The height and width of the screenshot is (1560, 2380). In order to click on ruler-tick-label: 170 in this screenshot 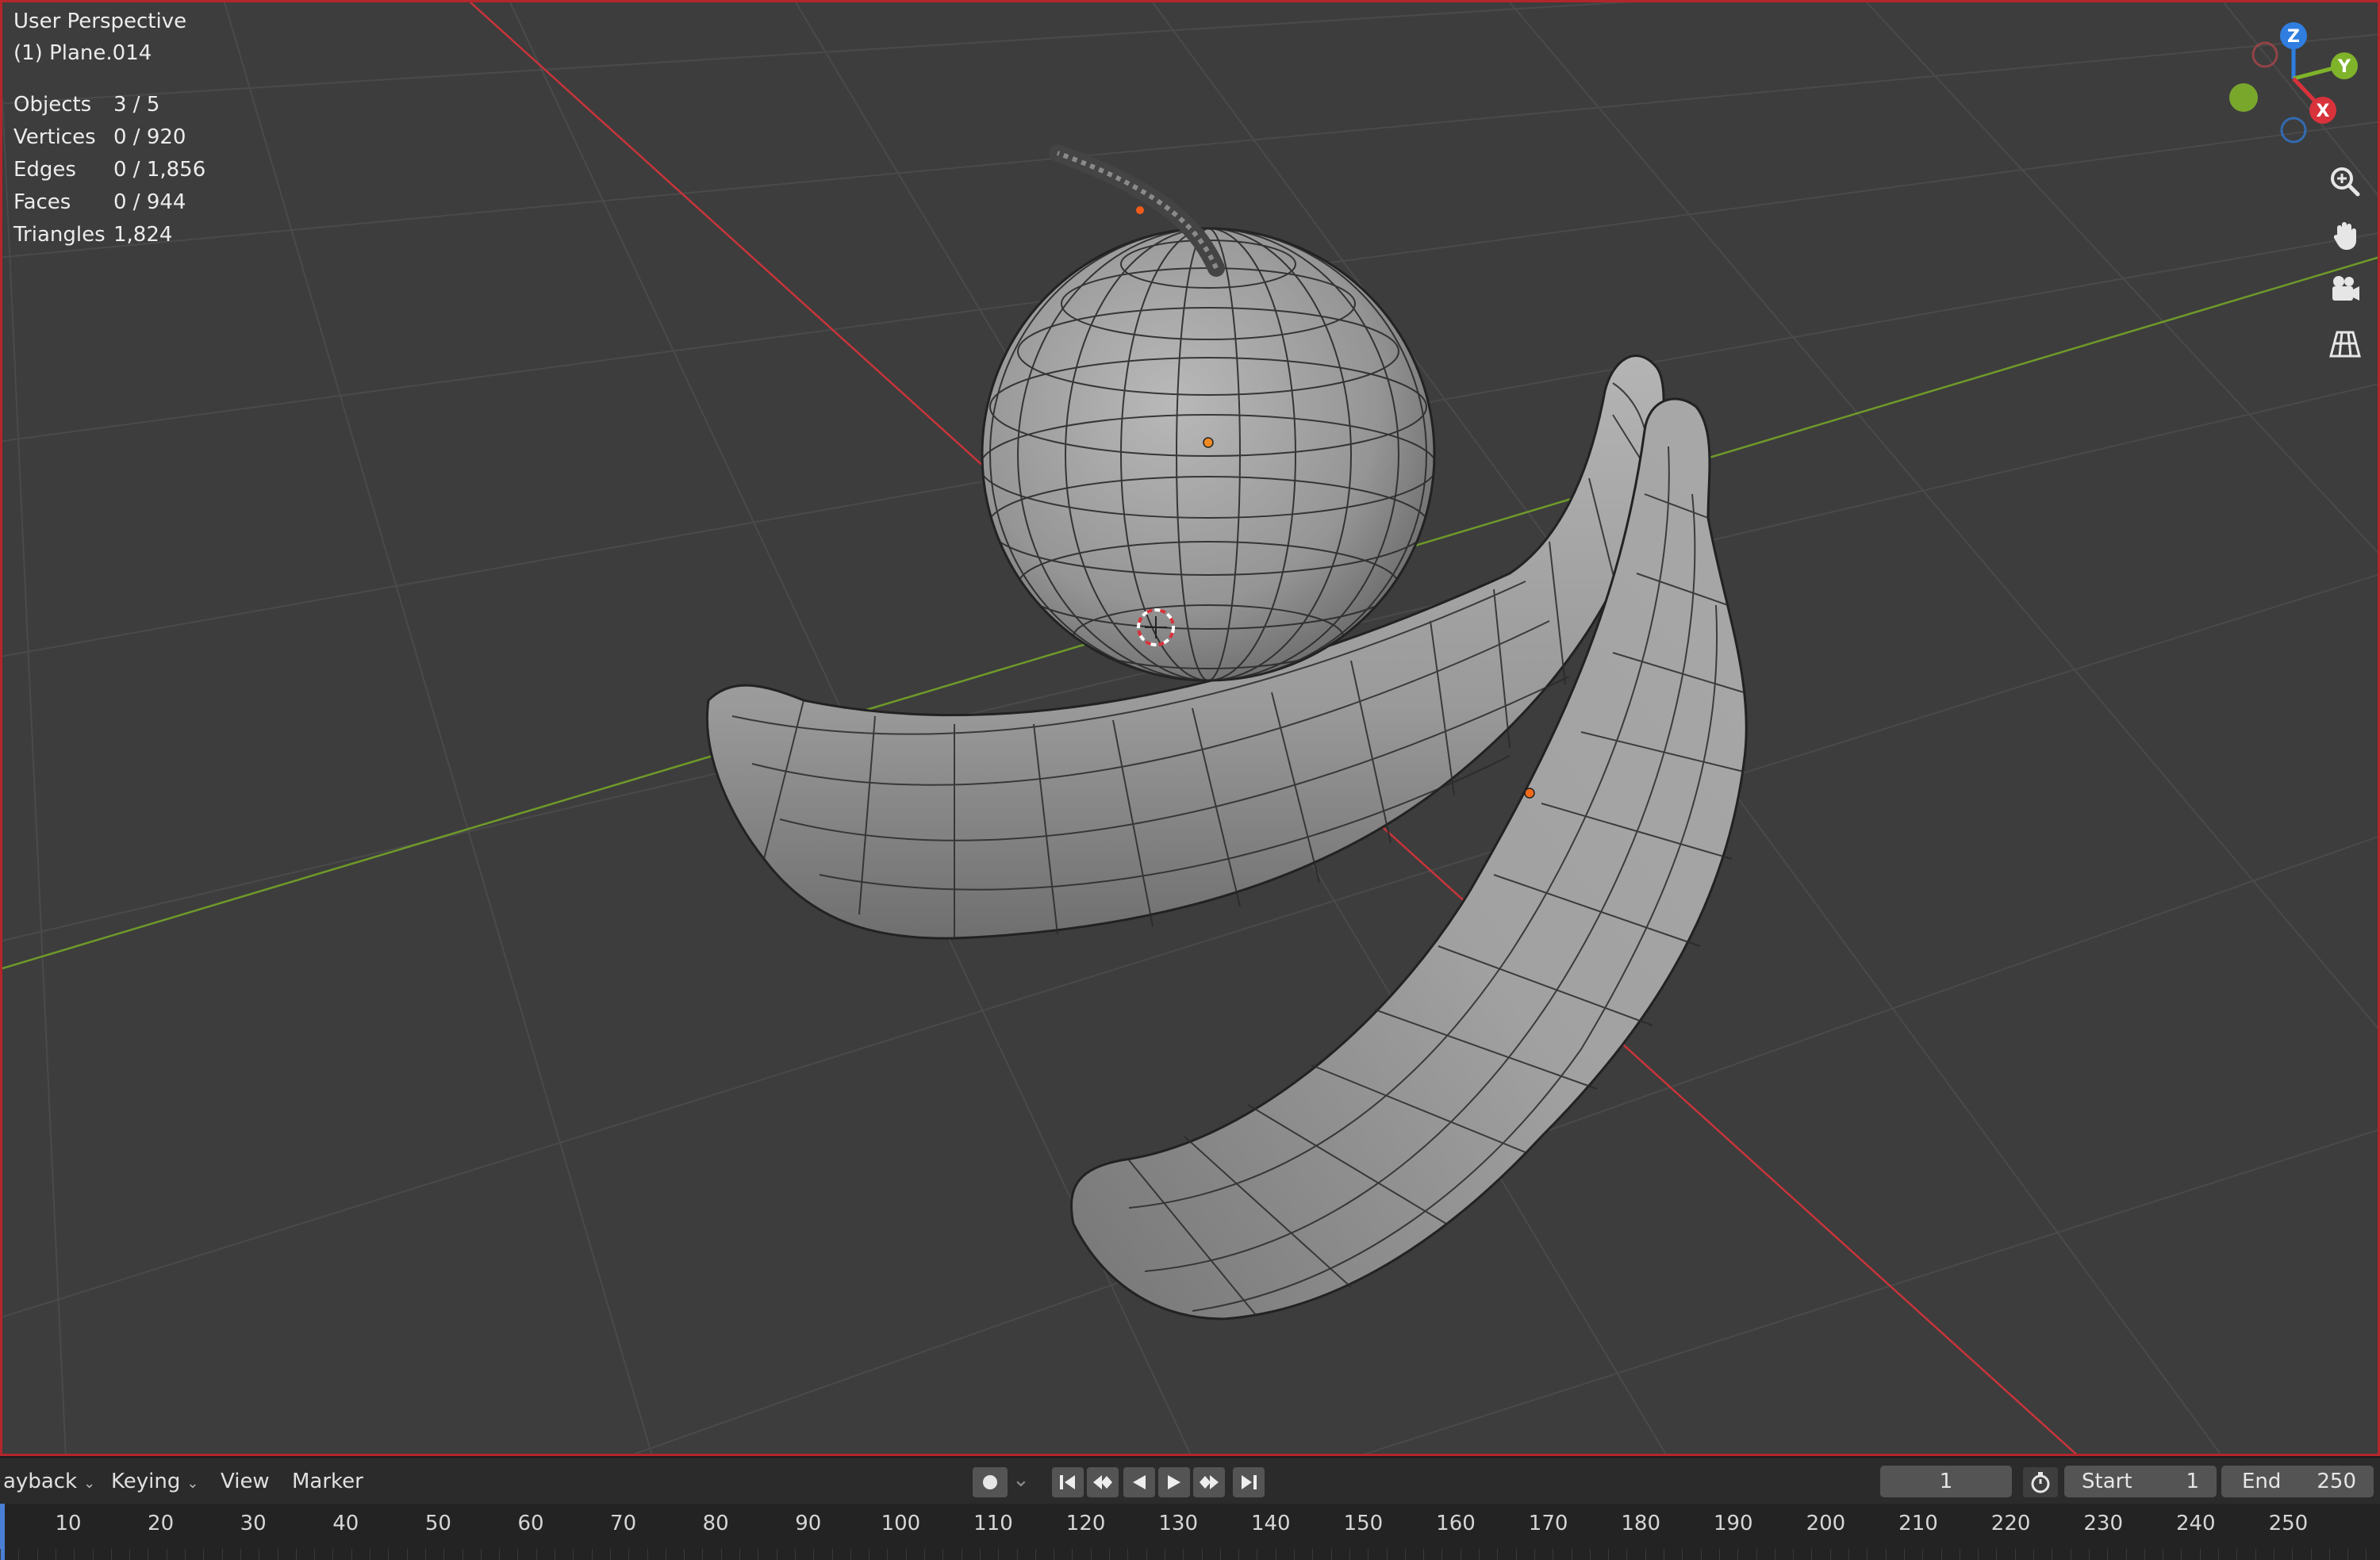, I will do `click(1548, 1523)`.